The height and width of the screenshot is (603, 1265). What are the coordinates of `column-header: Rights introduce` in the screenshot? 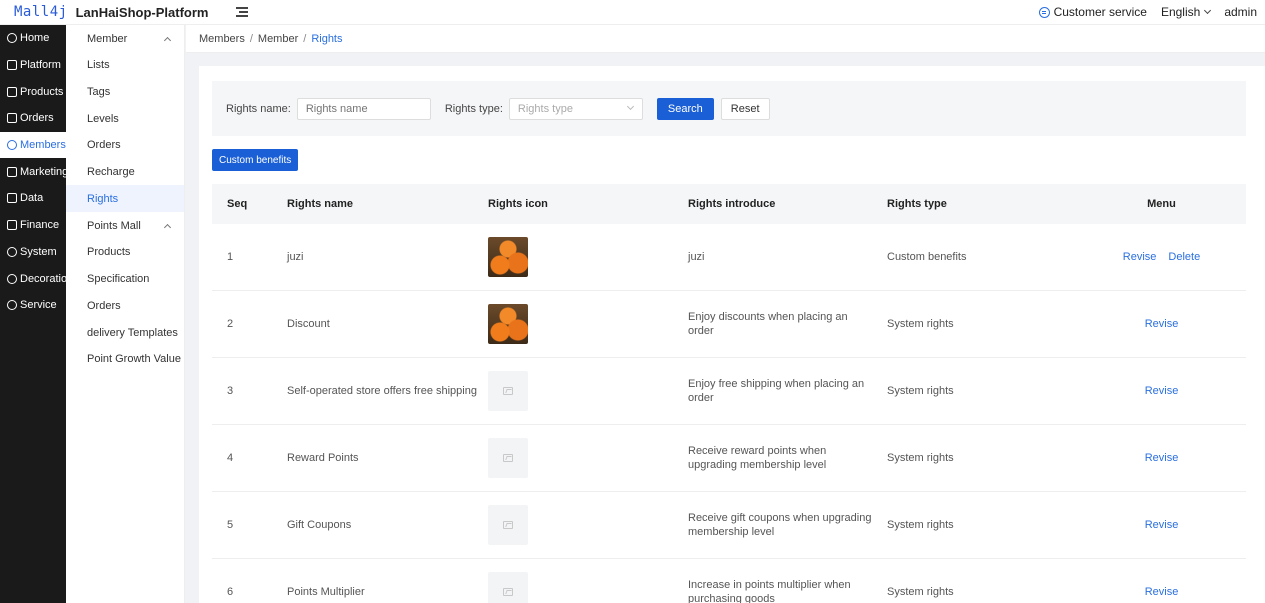 It's located at (732, 204).